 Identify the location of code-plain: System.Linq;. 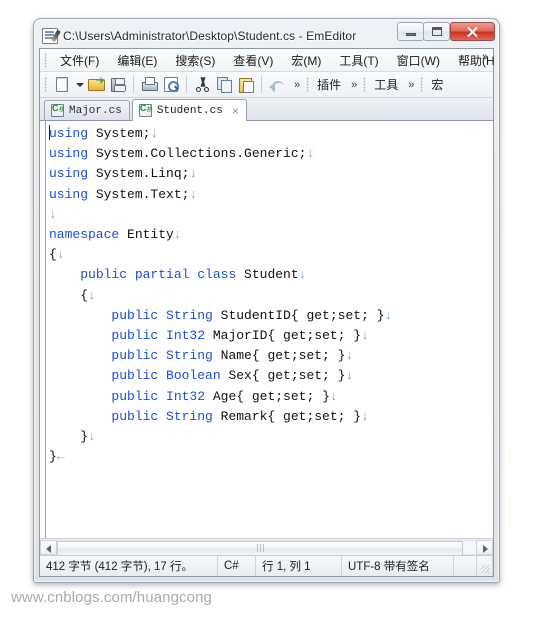
(139, 174).